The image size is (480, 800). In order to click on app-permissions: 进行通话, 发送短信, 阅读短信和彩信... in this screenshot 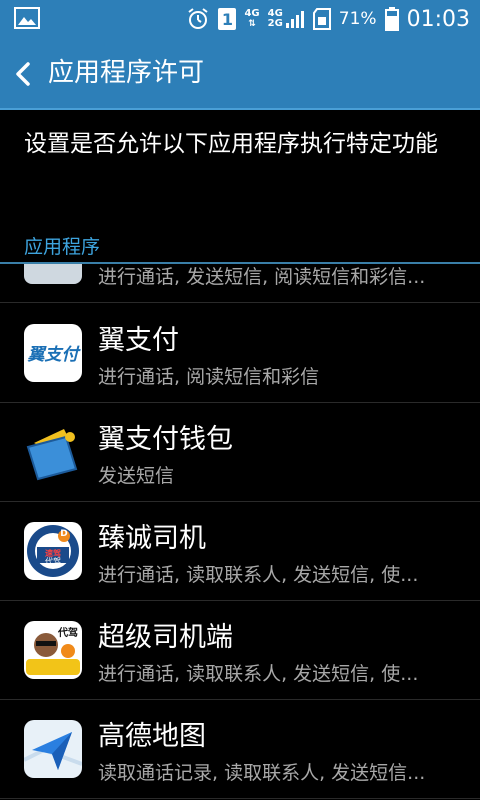, I will do `click(262, 277)`.